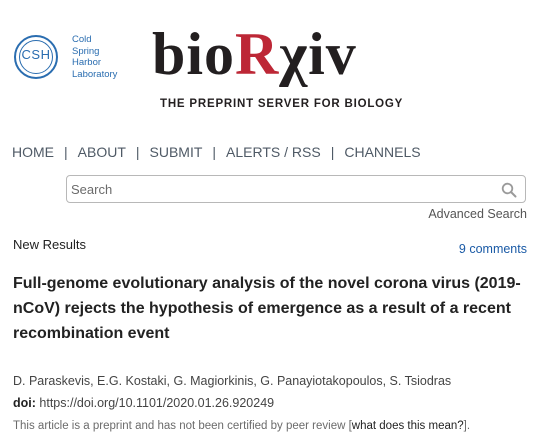 This screenshot has height=444, width=540. I want to click on nav-channels: CHANNELS, so click(382, 152).